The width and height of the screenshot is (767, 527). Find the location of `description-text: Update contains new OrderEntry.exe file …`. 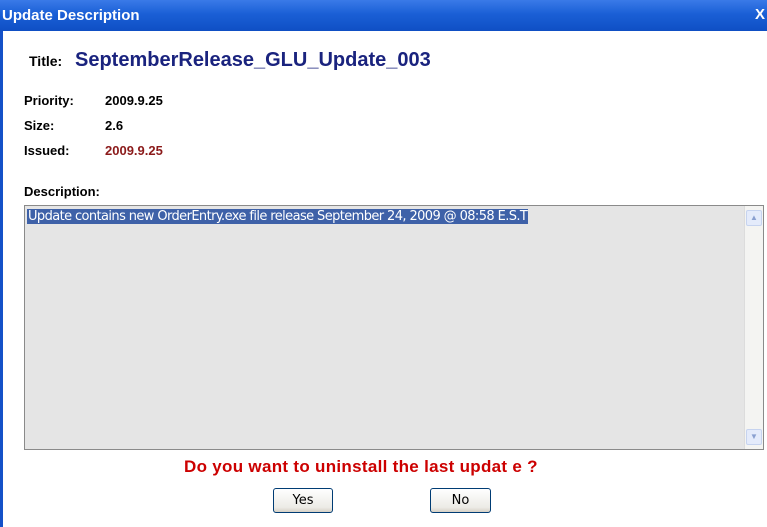

description-text: Update contains new OrderEntry.exe file … is located at coordinates (278, 216).